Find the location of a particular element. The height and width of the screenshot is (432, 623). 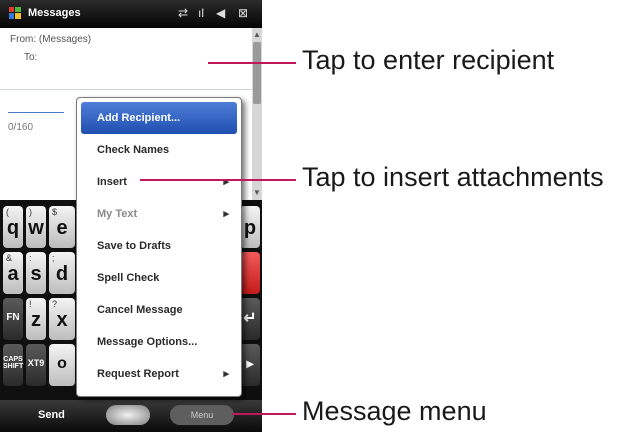

callout-menu: Message menu is located at coordinates (394, 411).